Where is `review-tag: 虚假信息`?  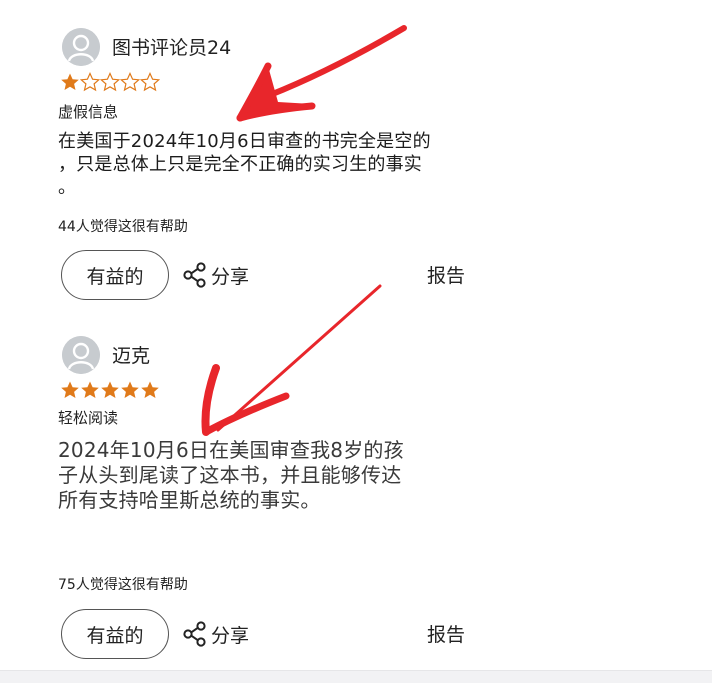
review-tag: 虚假信息 is located at coordinates (88, 112).